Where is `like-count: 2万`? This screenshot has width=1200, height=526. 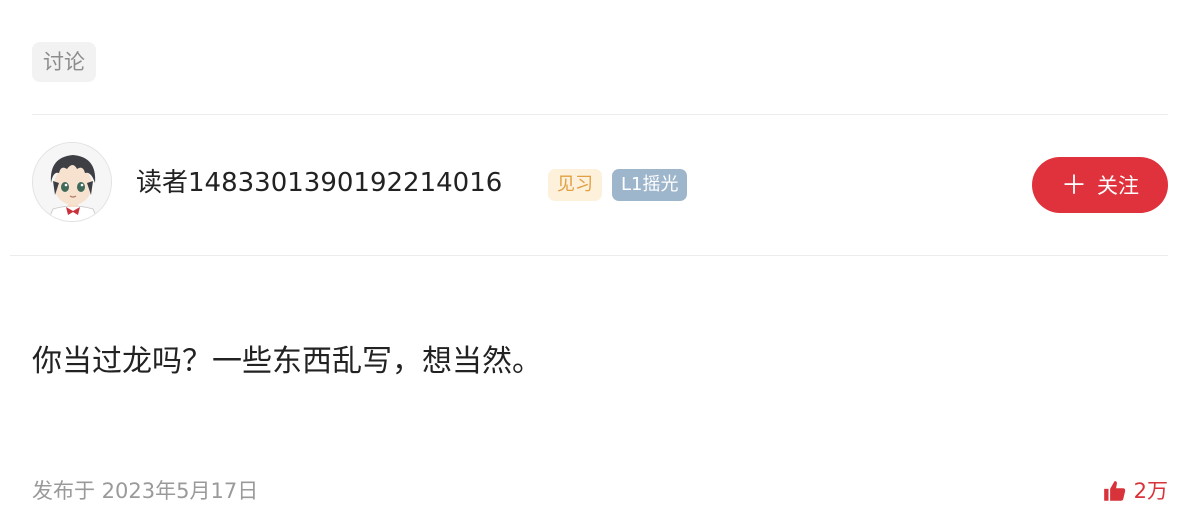 like-count: 2万 is located at coordinates (1150, 491).